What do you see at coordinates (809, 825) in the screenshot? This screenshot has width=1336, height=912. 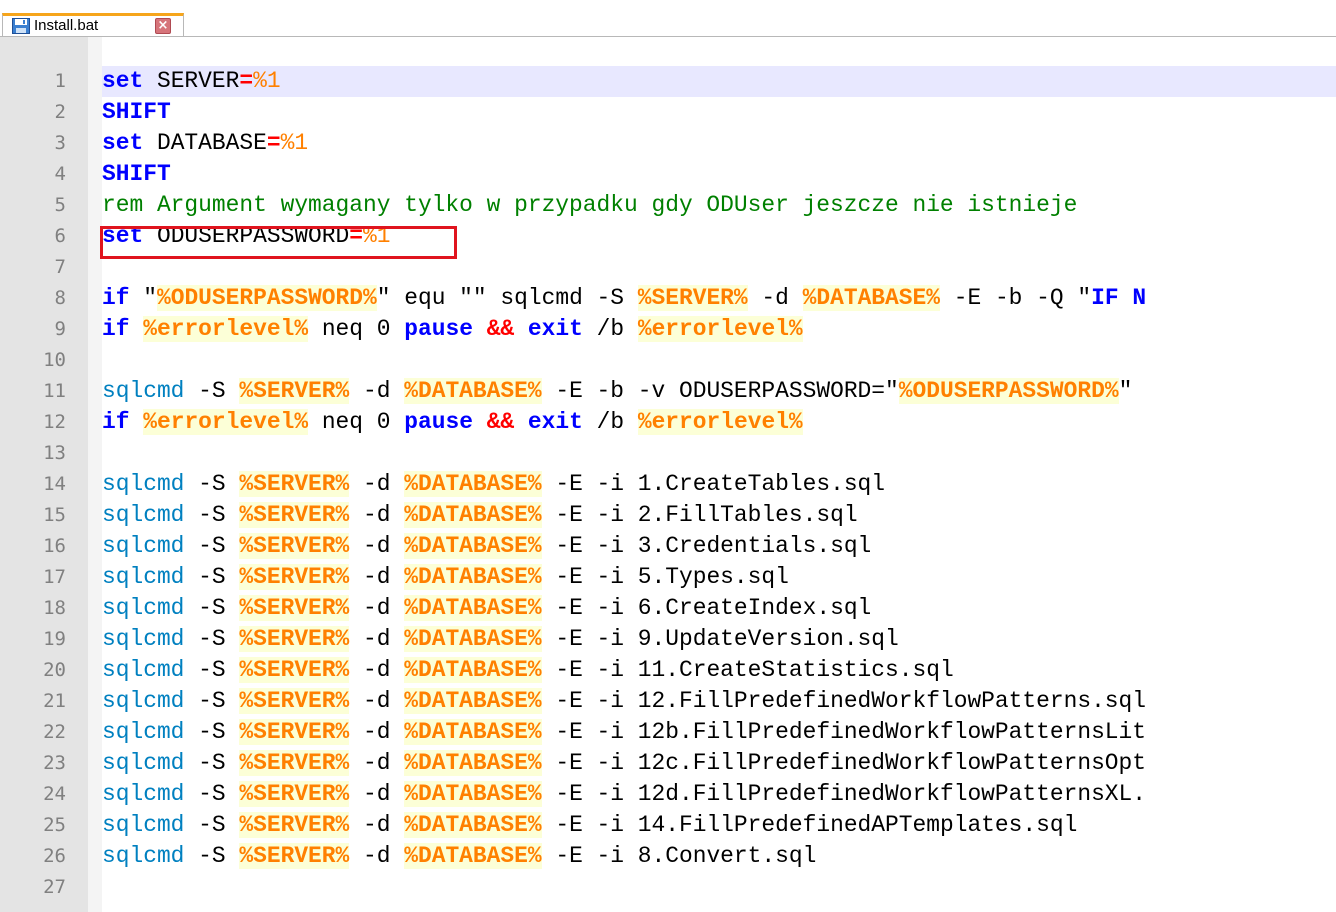 I see `token-plain: -E -i 14.FillPredefinedAPTemplates.sql` at bounding box center [809, 825].